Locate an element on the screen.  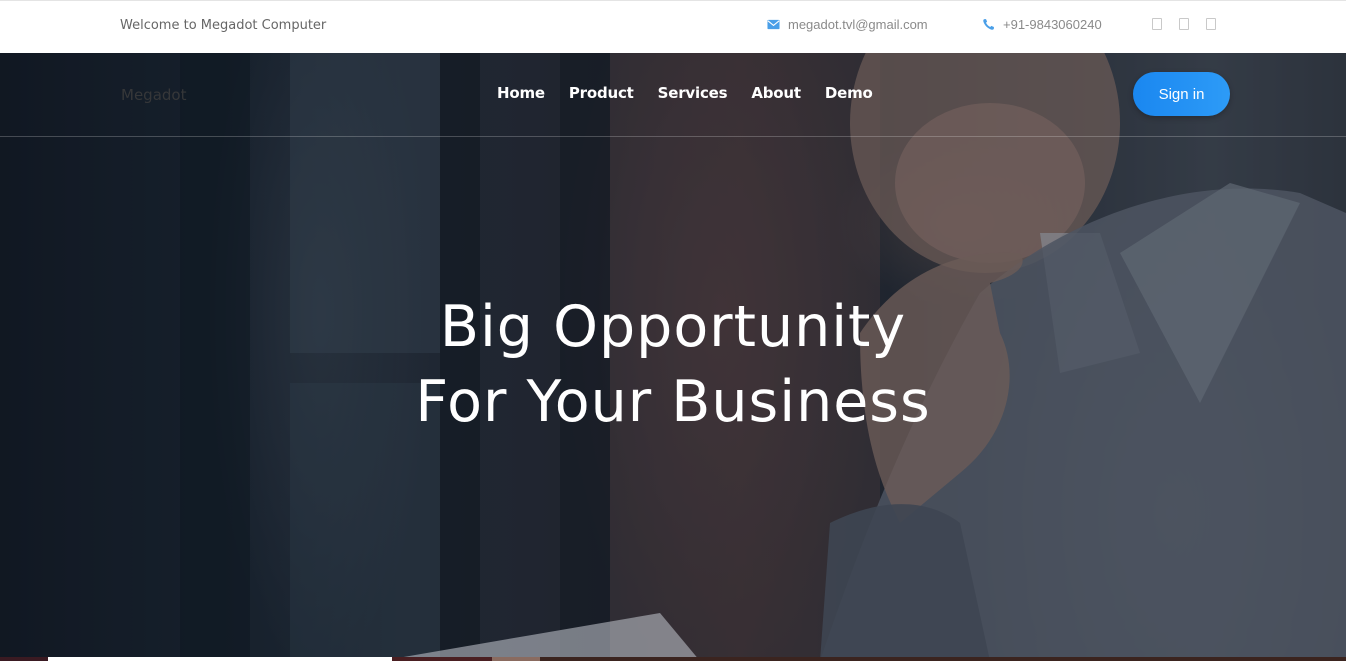
nav-item-home: Home is located at coordinates (521, 93).